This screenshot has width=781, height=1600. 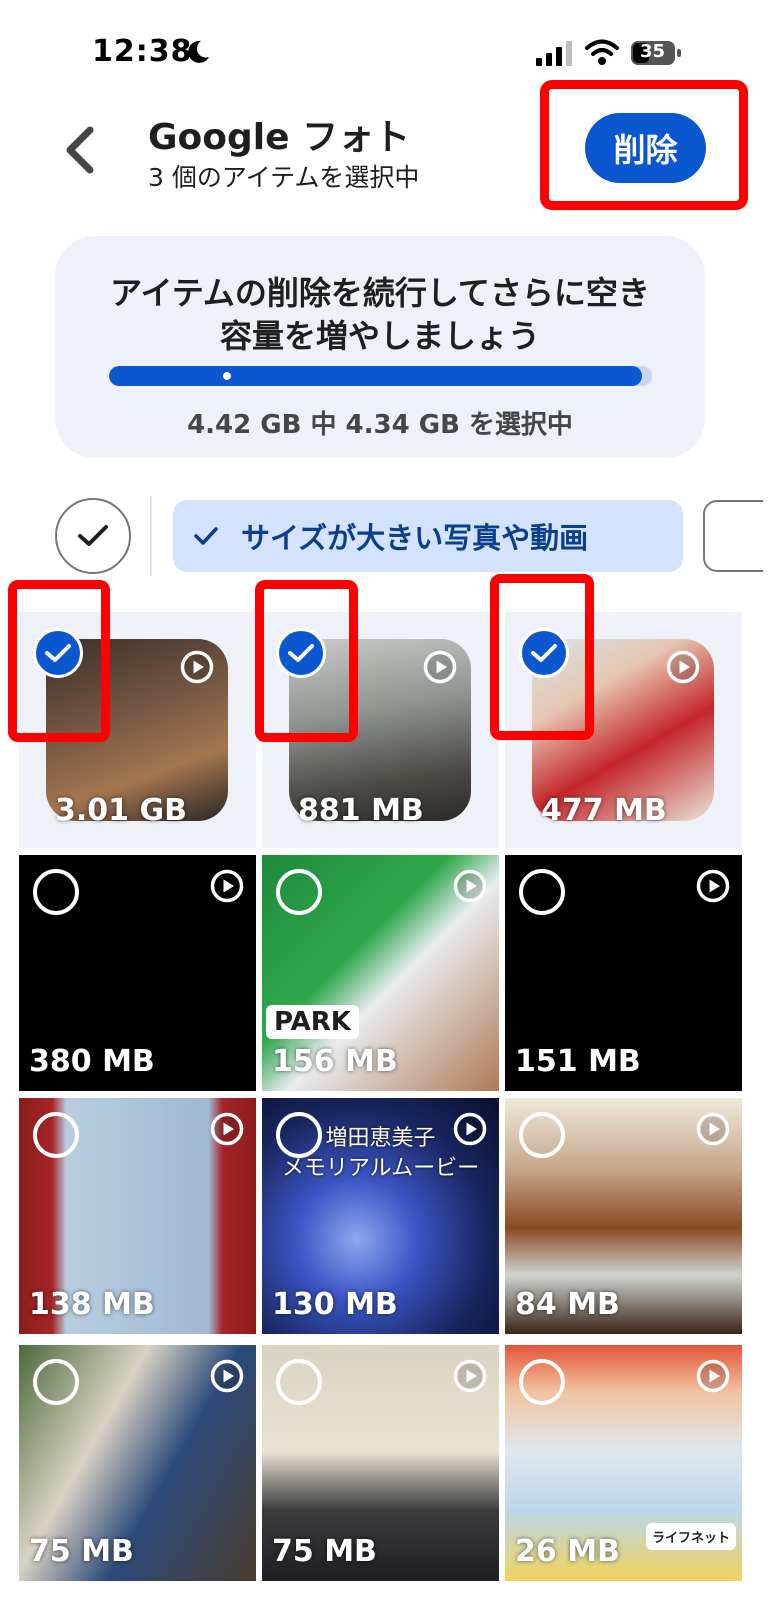 I want to click on annotation-box-delete, so click(x=644, y=145).